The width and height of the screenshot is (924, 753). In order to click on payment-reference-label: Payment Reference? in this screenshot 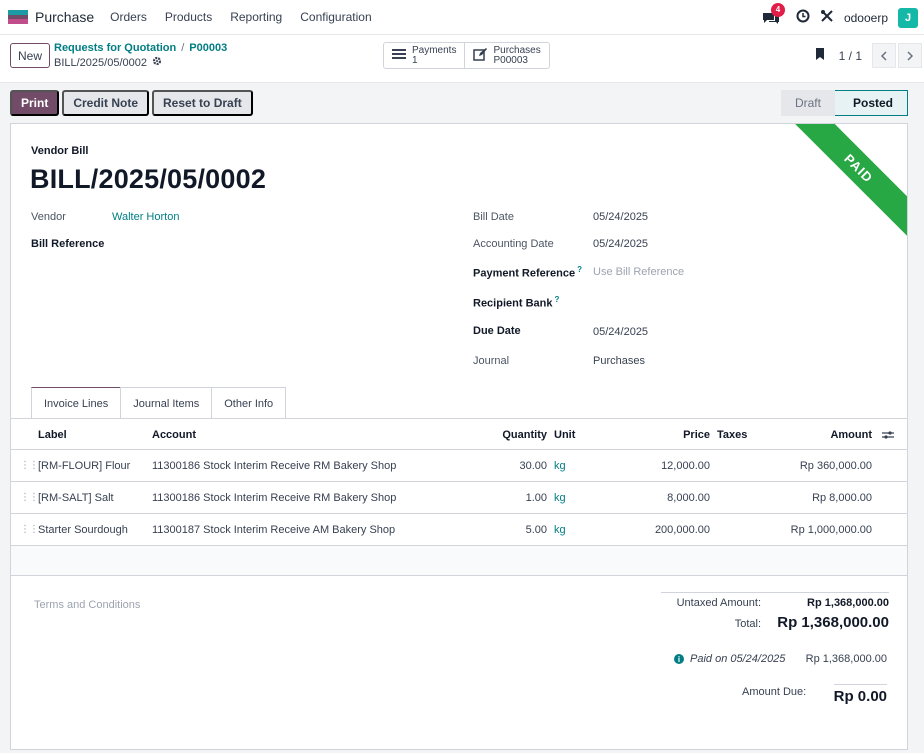, I will do `click(527, 272)`.